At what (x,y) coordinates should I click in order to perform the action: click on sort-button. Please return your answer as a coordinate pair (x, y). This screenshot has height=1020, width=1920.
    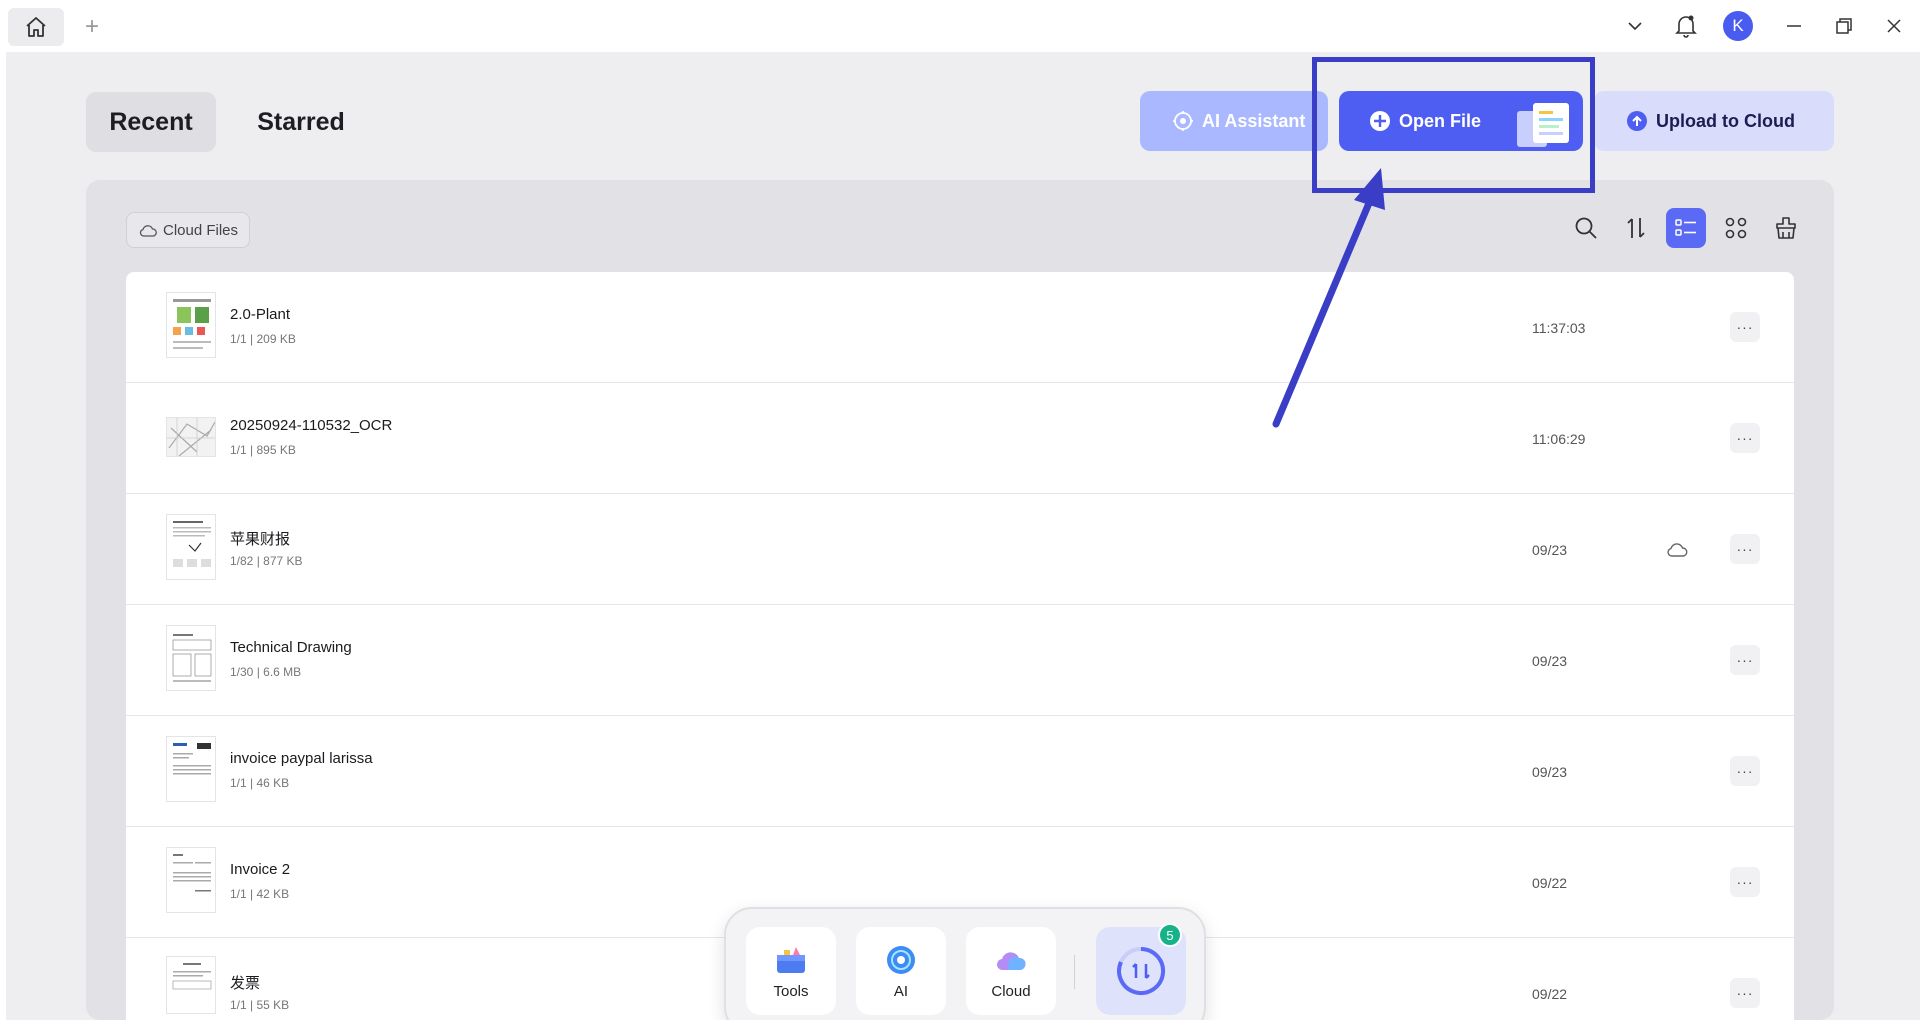
    Looking at the image, I should click on (1636, 228).